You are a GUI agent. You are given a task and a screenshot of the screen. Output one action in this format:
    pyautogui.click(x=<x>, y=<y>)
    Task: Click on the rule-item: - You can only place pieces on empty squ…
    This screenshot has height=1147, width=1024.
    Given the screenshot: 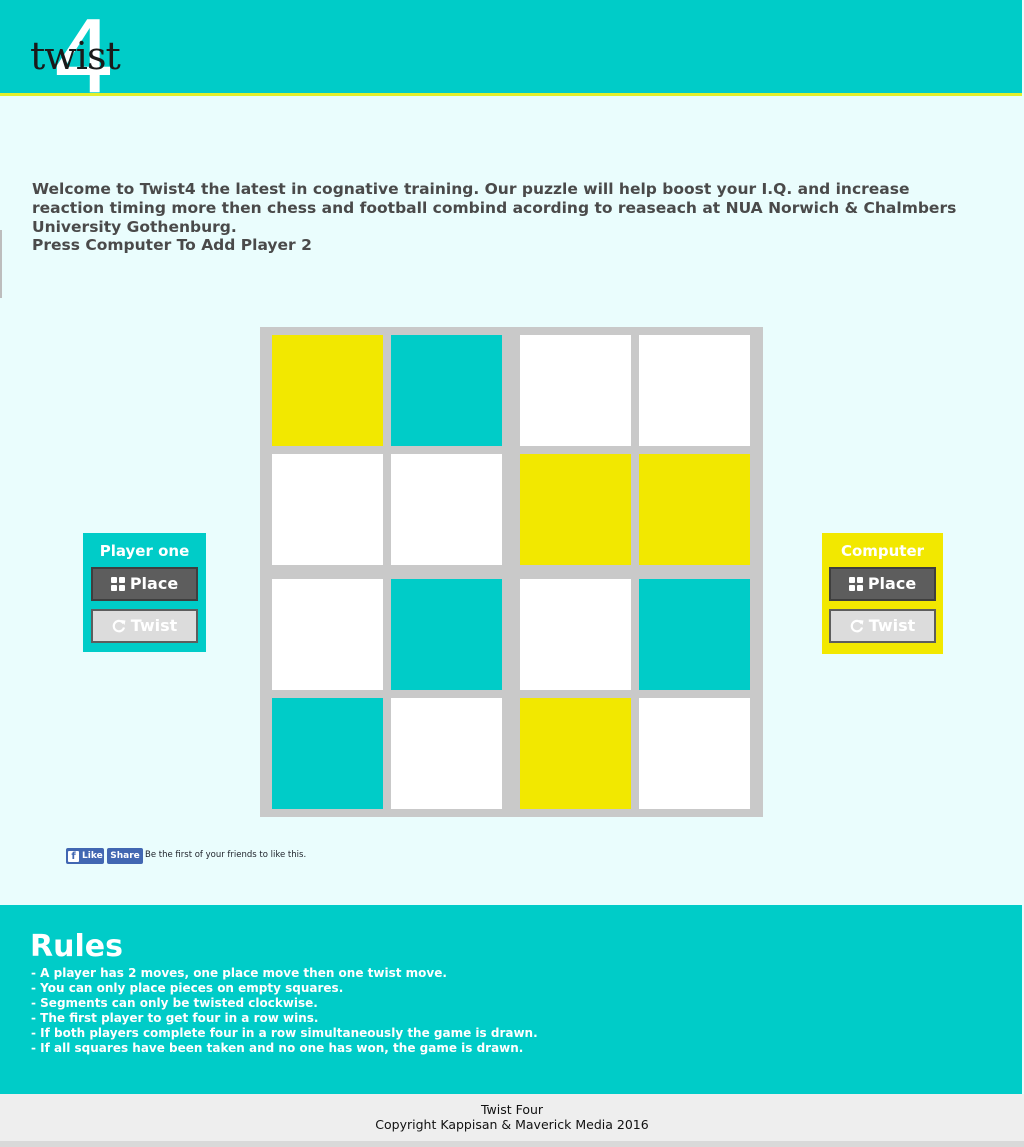 What is the action you would take?
    pyautogui.click(x=187, y=988)
    